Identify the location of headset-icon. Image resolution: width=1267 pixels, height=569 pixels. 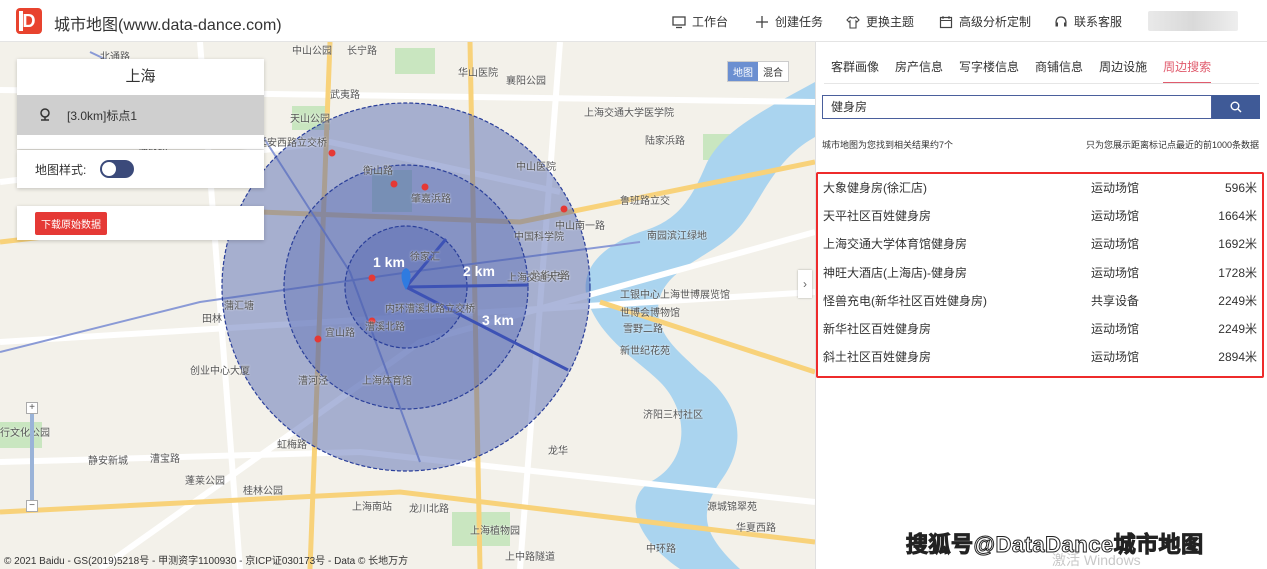
(1061, 20).